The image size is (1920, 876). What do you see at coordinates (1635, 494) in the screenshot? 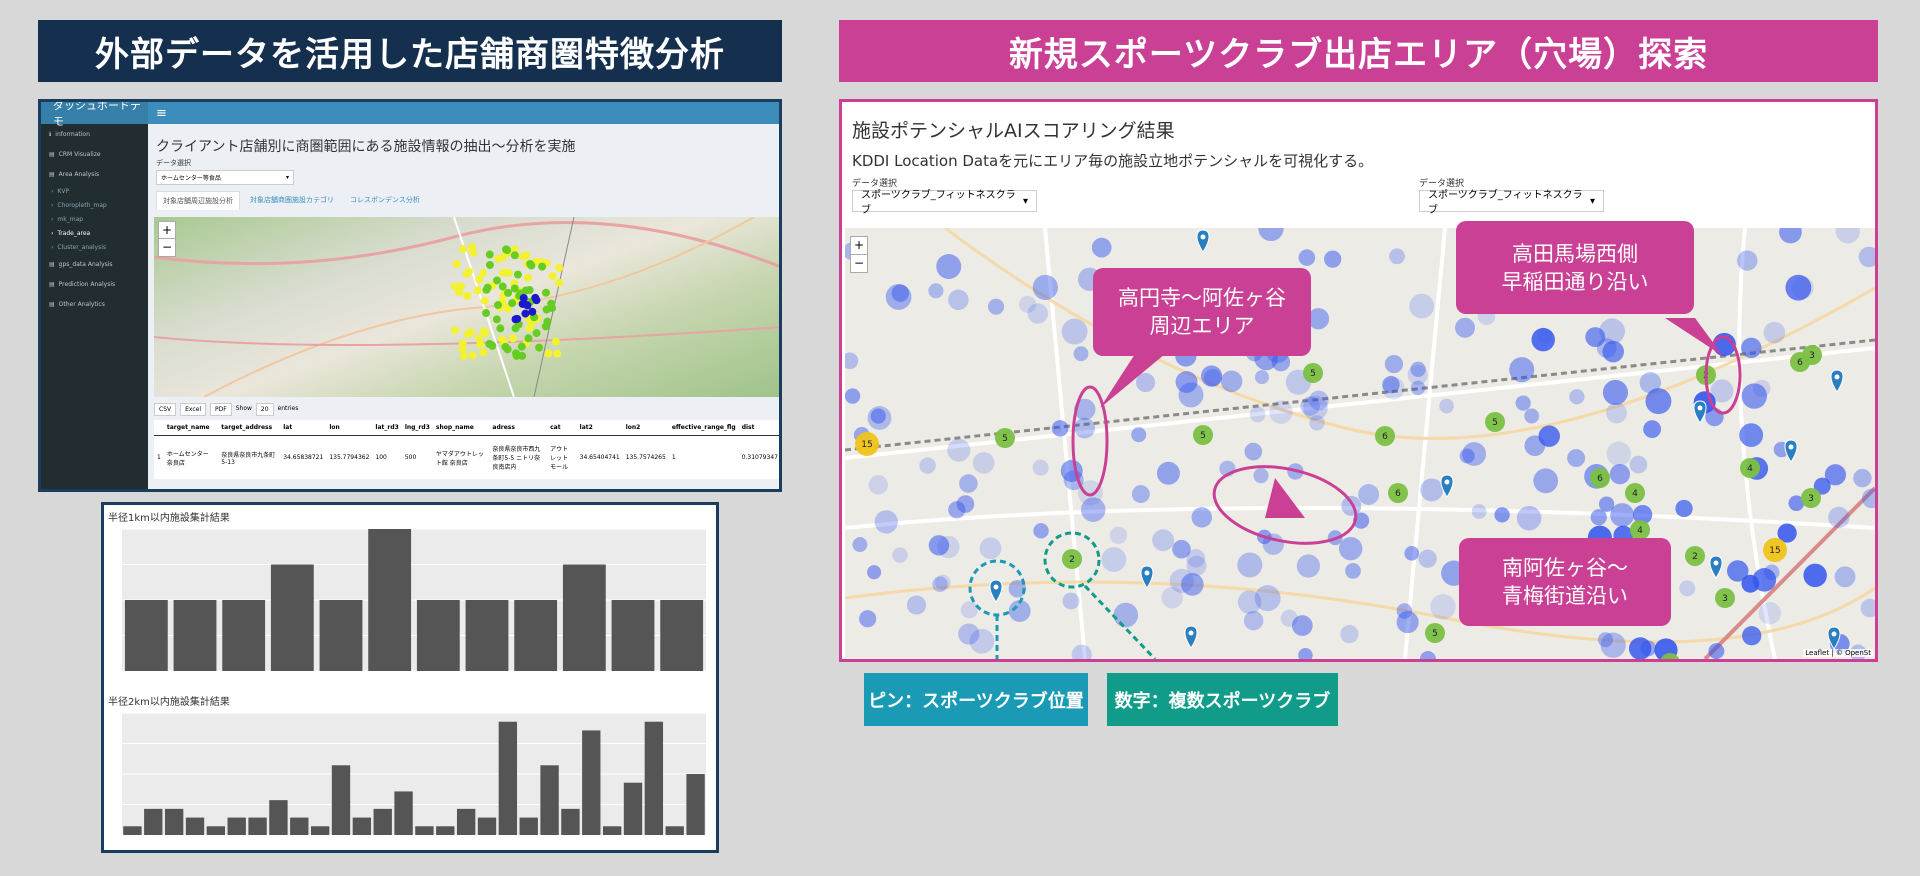
I see `cluster-count: 4` at bounding box center [1635, 494].